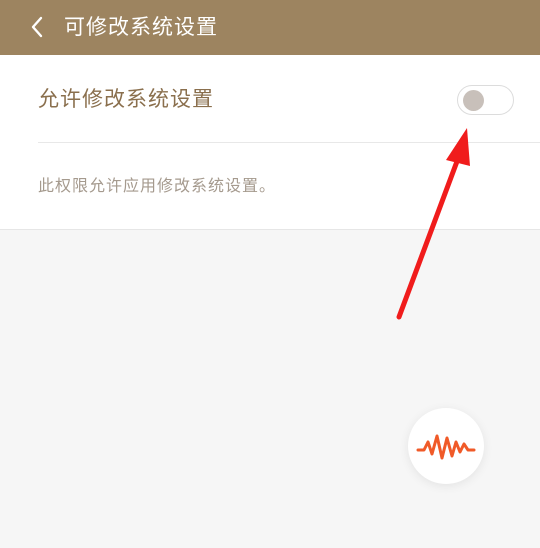  Describe the element at coordinates (485, 100) in the screenshot. I see `allow-modify-settings-toggle` at that location.